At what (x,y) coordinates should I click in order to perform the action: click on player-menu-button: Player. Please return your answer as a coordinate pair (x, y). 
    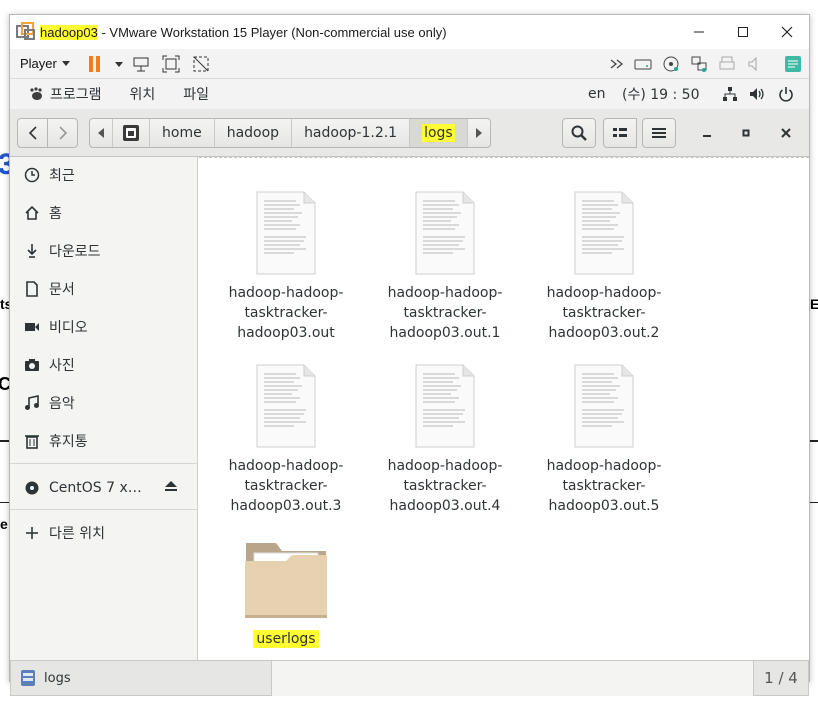
    Looking at the image, I should click on (45, 63).